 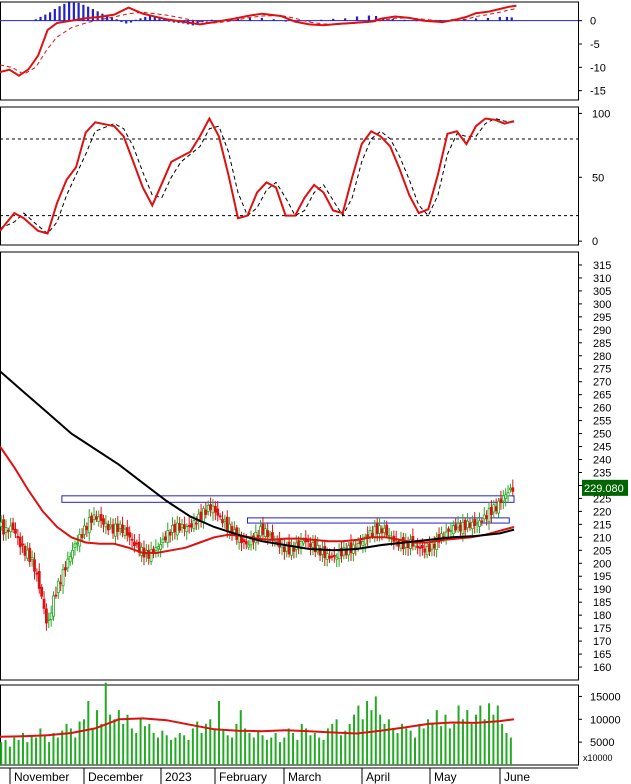 I want to click on price-tick-label: 260, so click(x=602, y=409).